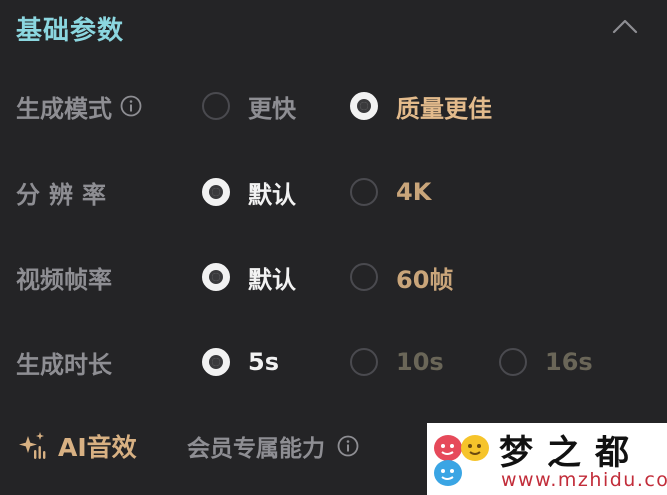 The width and height of the screenshot is (667, 495). Describe the element at coordinates (425, 279) in the screenshot. I see `framerate-option-60-label: 60帧` at that location.